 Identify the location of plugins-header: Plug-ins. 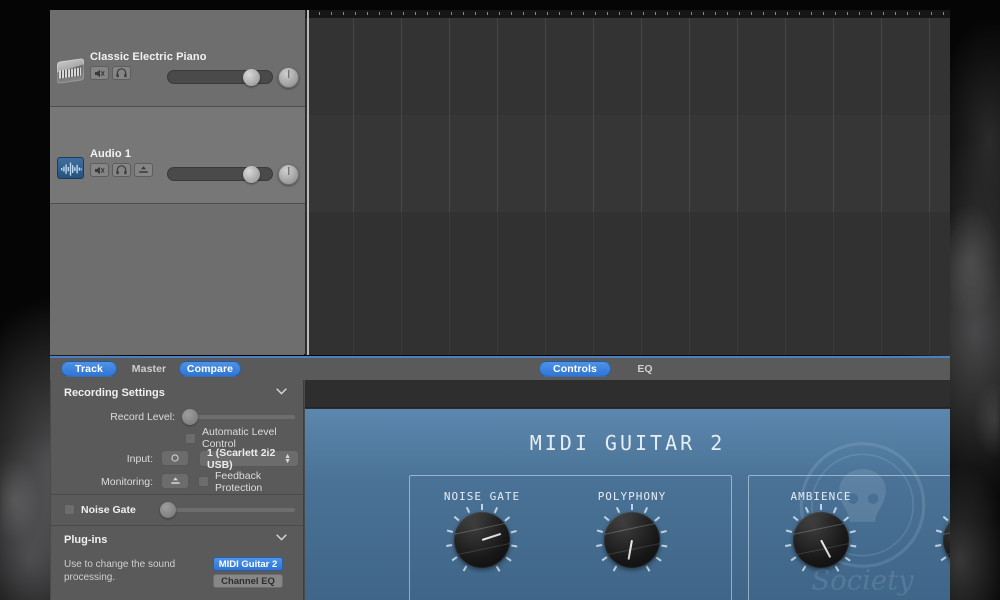
(177, 540).